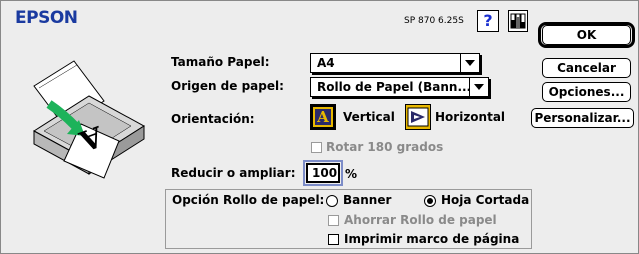 The width and height of the screenshot is (639, 254). I want to click on paper-size-value: A4, so click(326, 63).